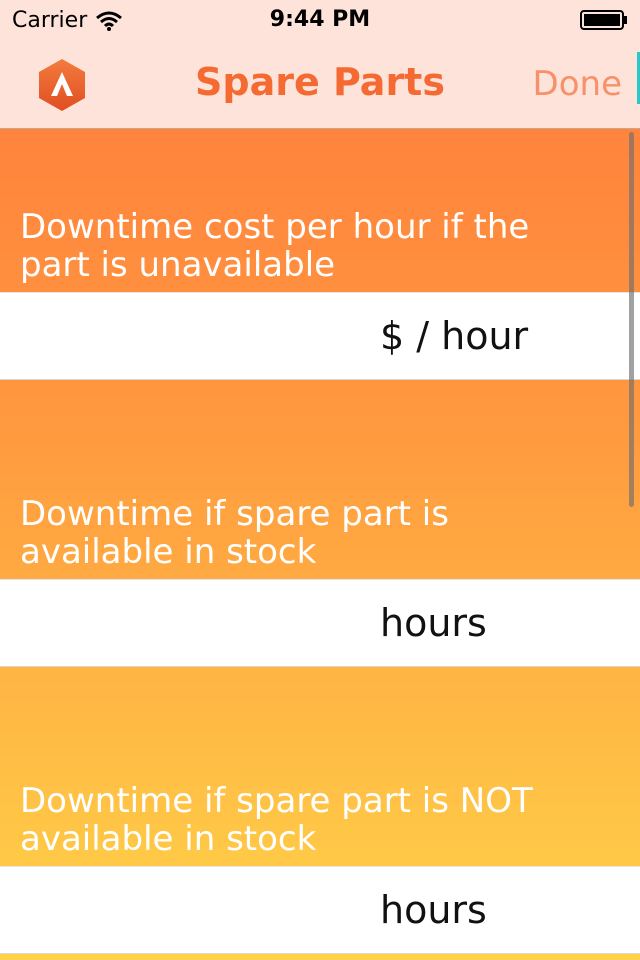 The height and width of the screenshot is (960, 640). I want to click on scroll-indicator, so click(631, 319).